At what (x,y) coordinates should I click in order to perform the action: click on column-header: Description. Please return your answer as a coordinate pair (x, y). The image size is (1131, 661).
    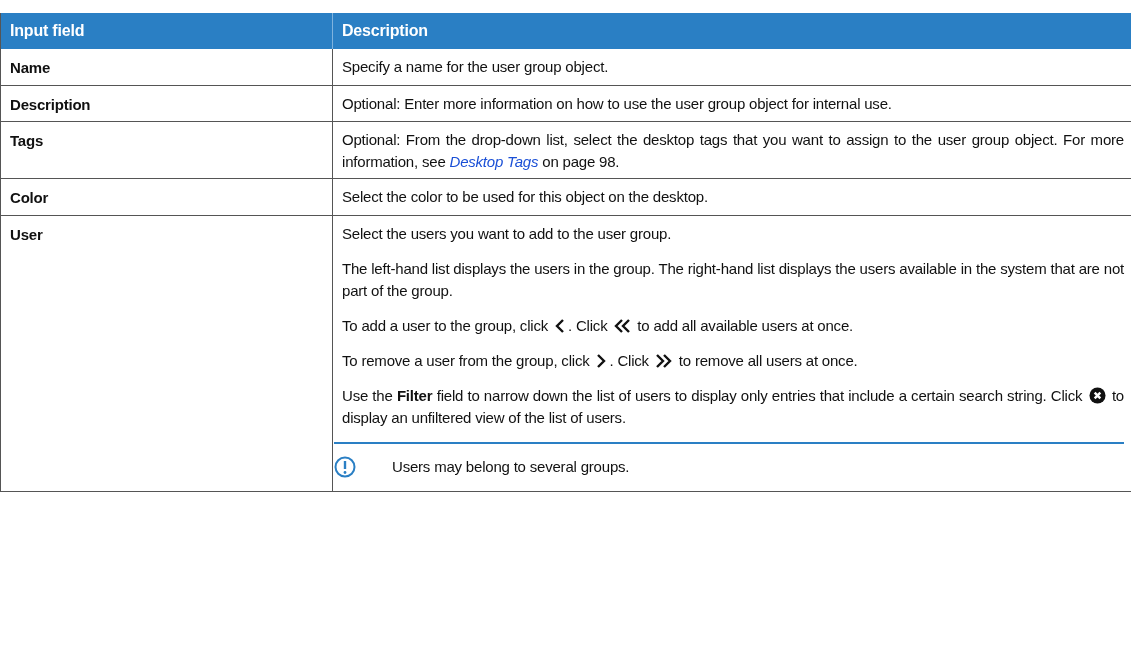
    Looking at the image, I should click on (732, 31).